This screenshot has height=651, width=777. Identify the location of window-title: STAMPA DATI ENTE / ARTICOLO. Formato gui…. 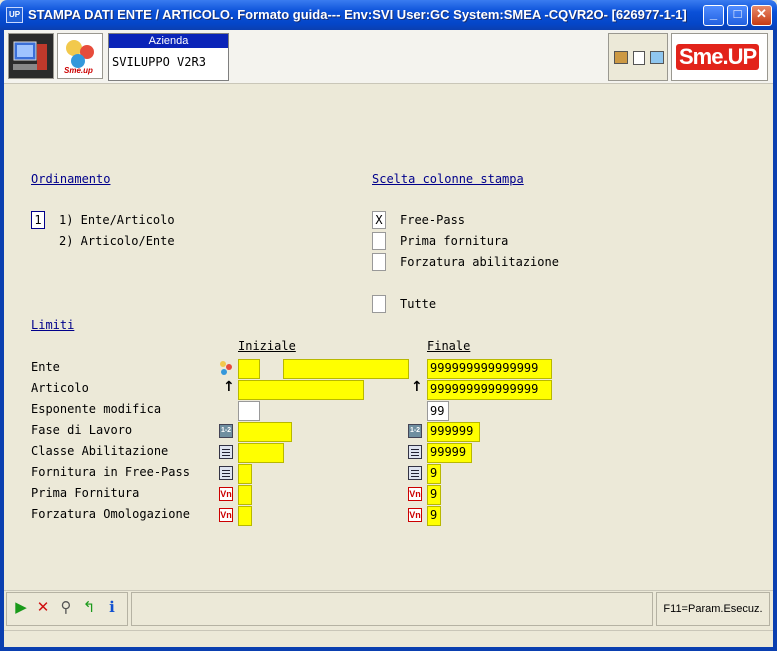
(357, 14).